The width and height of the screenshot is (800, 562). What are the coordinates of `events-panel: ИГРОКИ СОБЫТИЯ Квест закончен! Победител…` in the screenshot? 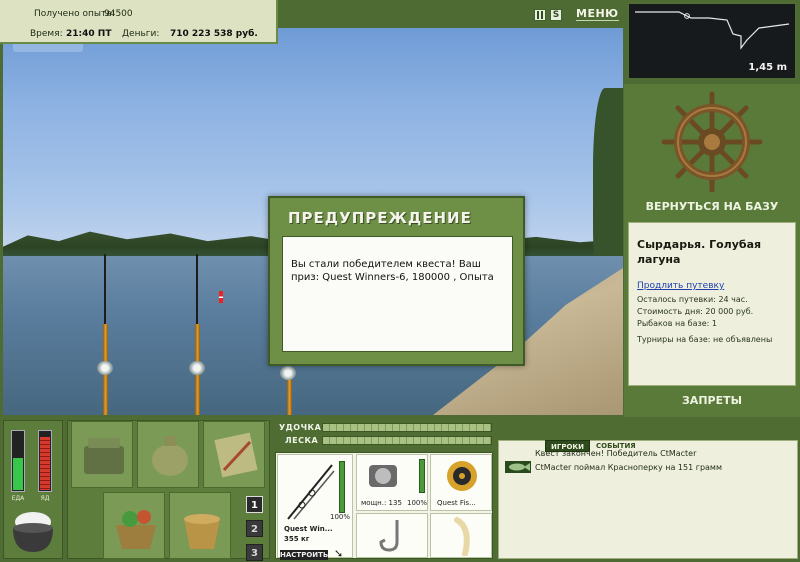 It's located at (648, 499).